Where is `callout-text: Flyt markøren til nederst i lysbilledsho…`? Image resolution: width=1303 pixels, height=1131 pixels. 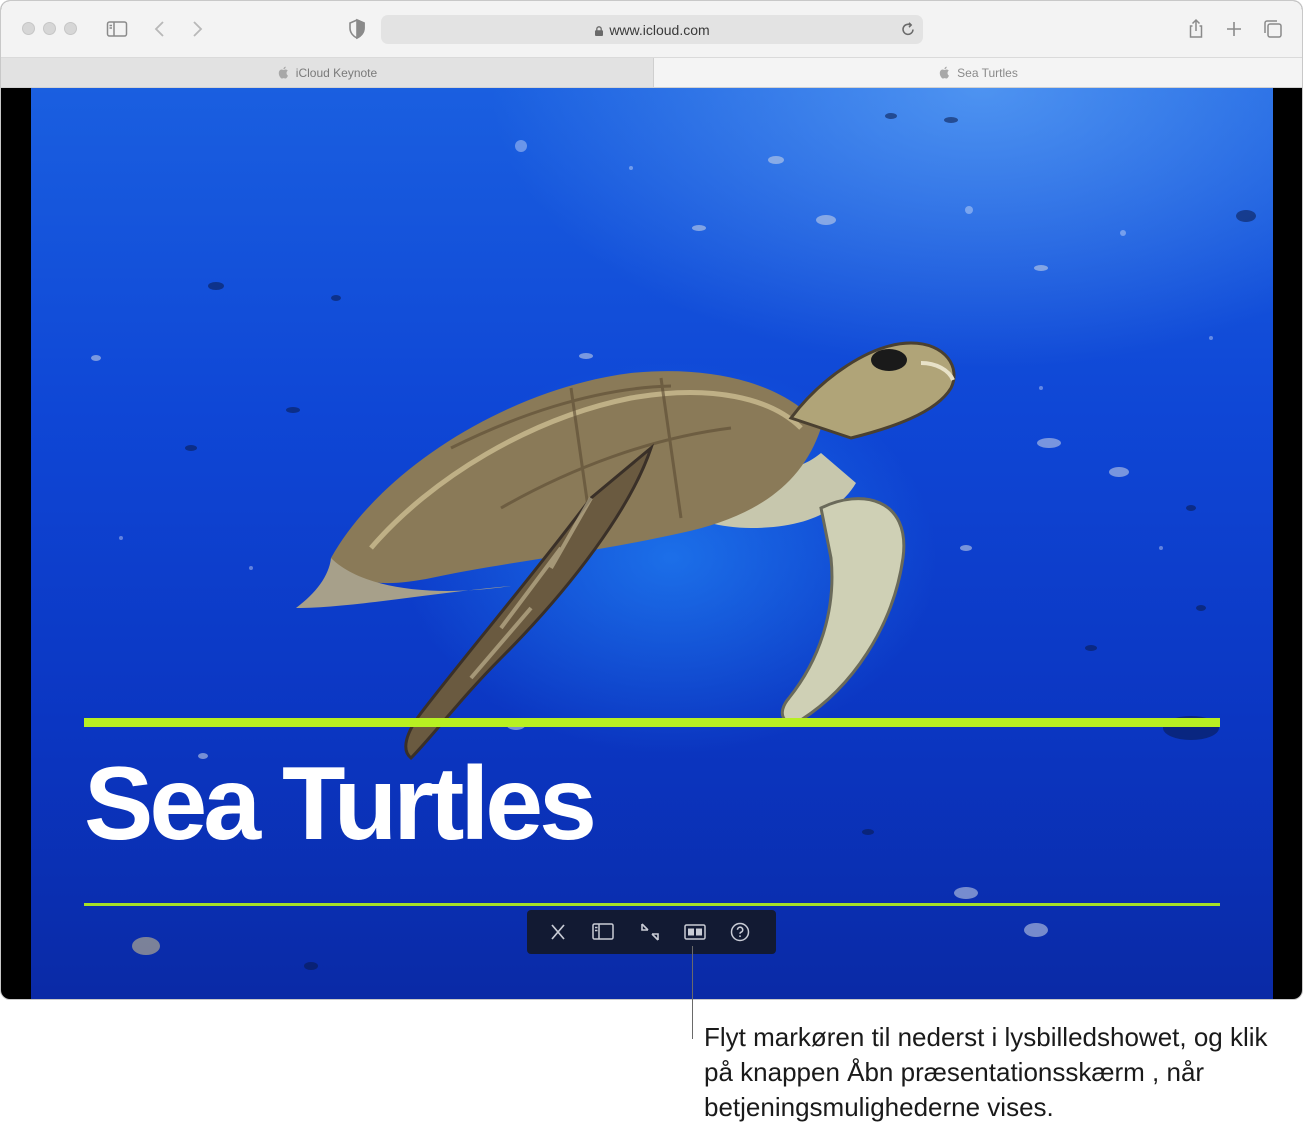 callout-text: Flyt markøren til nederst i lysbilledsho… is located at coordinates (986, 1072).